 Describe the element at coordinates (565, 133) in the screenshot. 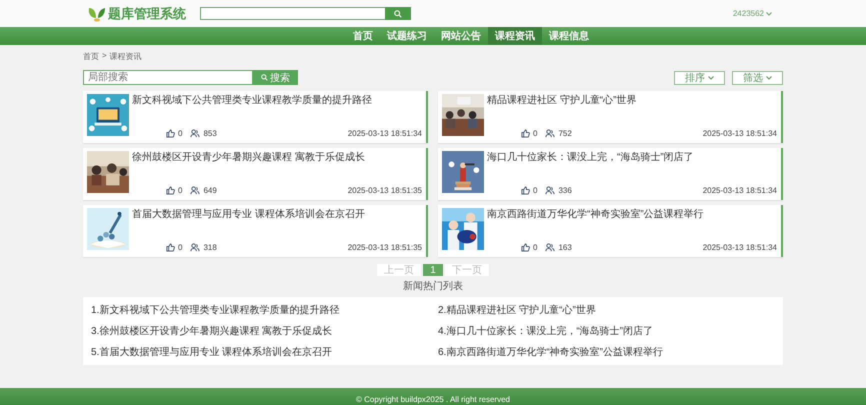

I see `view-count: 752` at that location.